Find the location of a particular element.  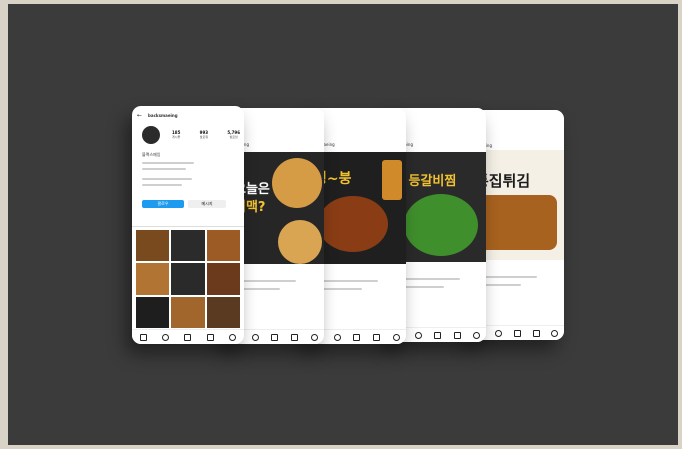

stat-label: 팔로워 is located at coordinates (203, 137).